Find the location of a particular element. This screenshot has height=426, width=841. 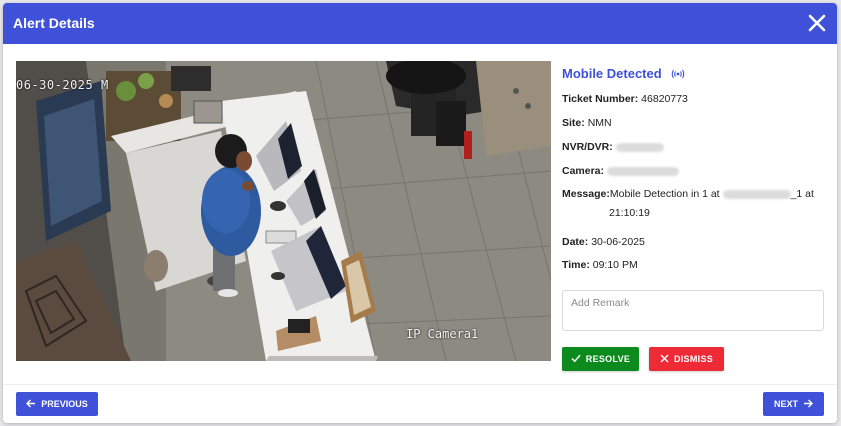

check-icon is located at coordinates (576, 359).